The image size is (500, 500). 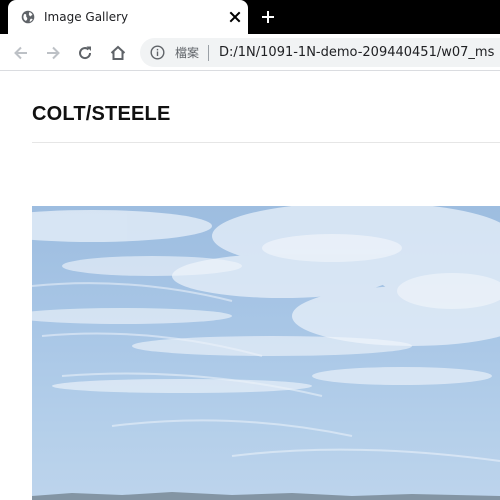 What do you see at coordinates (118, 53) in the screenshot?
I see `home-icon` at bounding box center [118, 53].